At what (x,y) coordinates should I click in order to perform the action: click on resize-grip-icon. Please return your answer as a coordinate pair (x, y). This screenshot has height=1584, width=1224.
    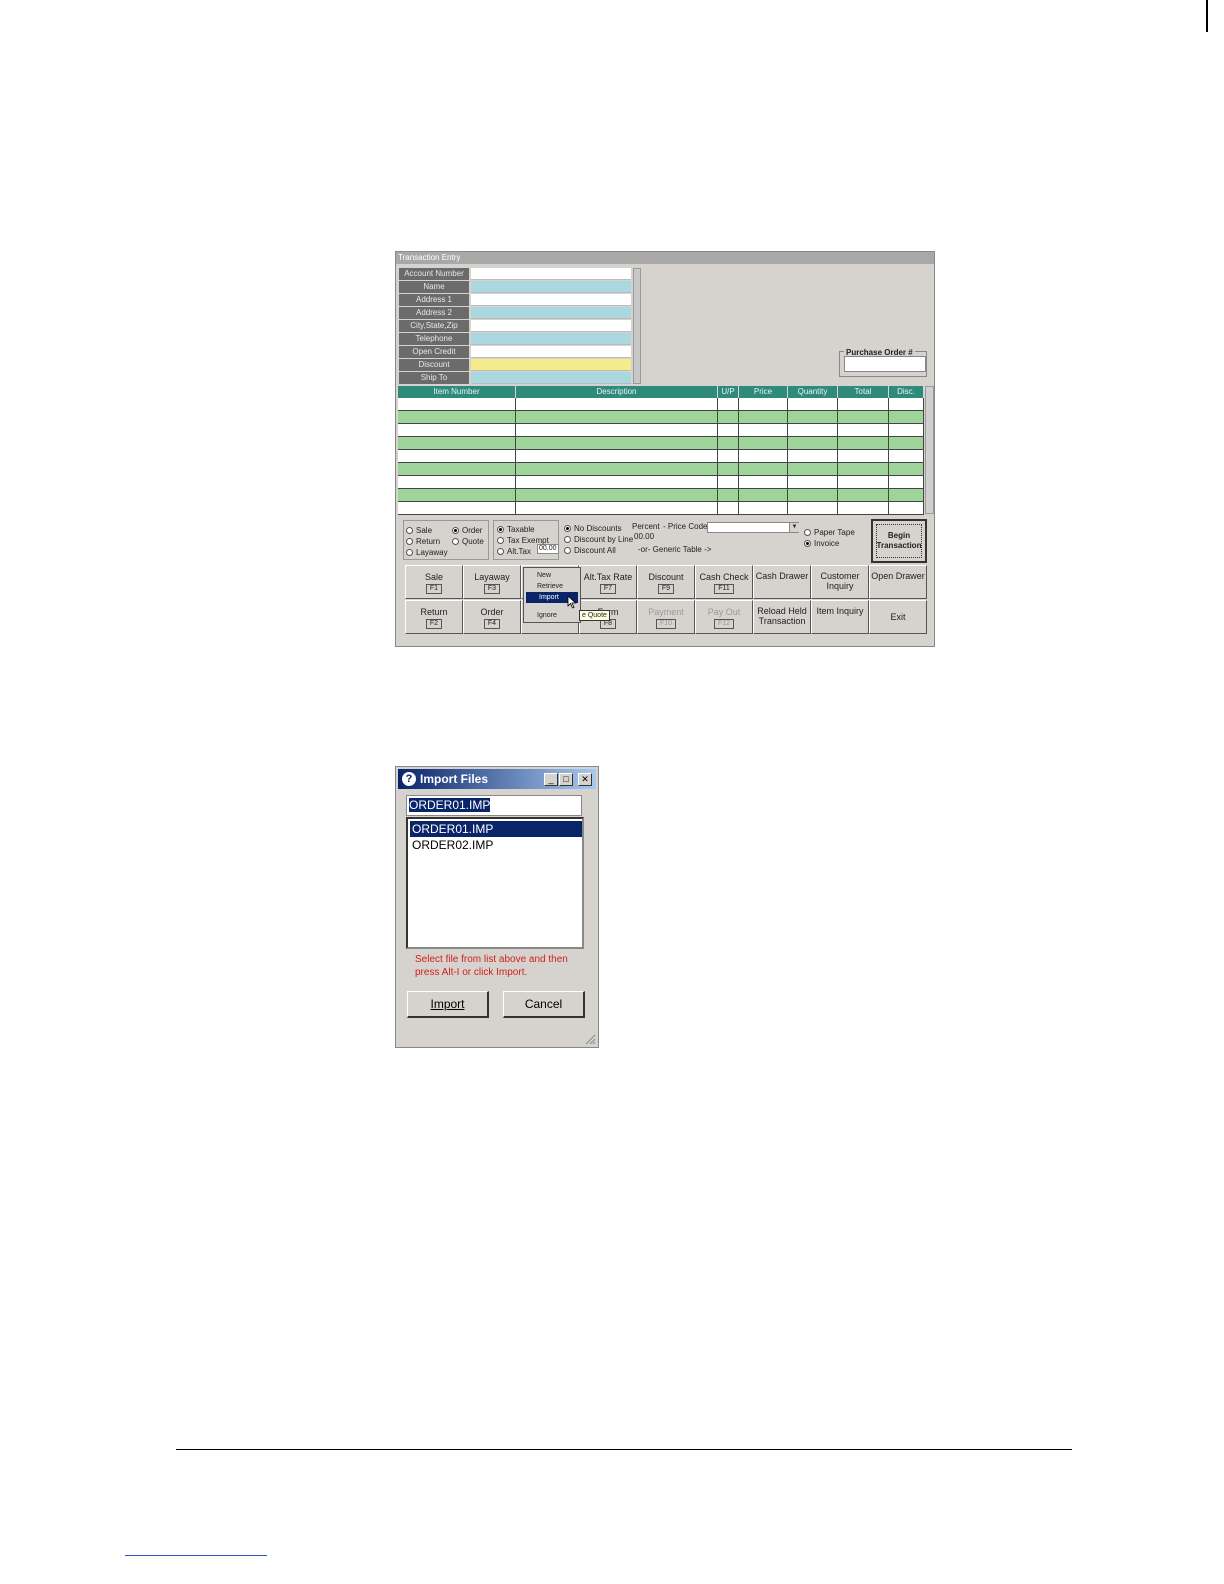
    Looking at the image, I should click on (590, 1039).